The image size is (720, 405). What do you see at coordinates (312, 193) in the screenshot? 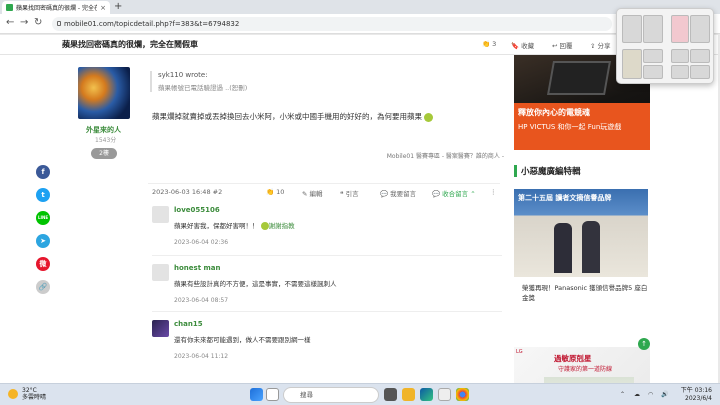
I see `edit-button: ✎ 編輯` at bounding box center [312, 193].